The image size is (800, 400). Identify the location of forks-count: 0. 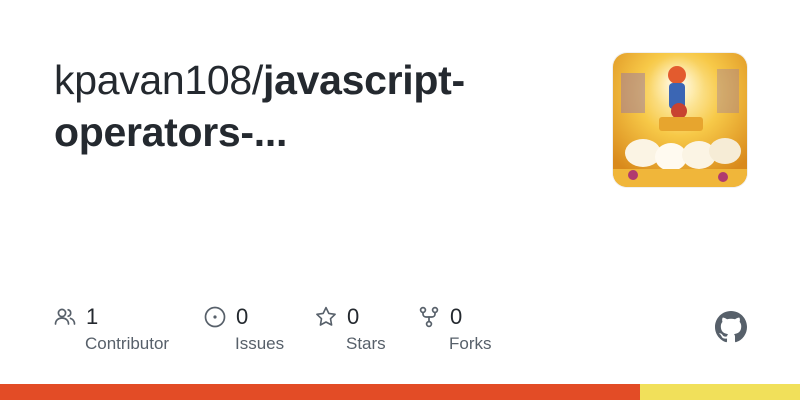
(456, 316).